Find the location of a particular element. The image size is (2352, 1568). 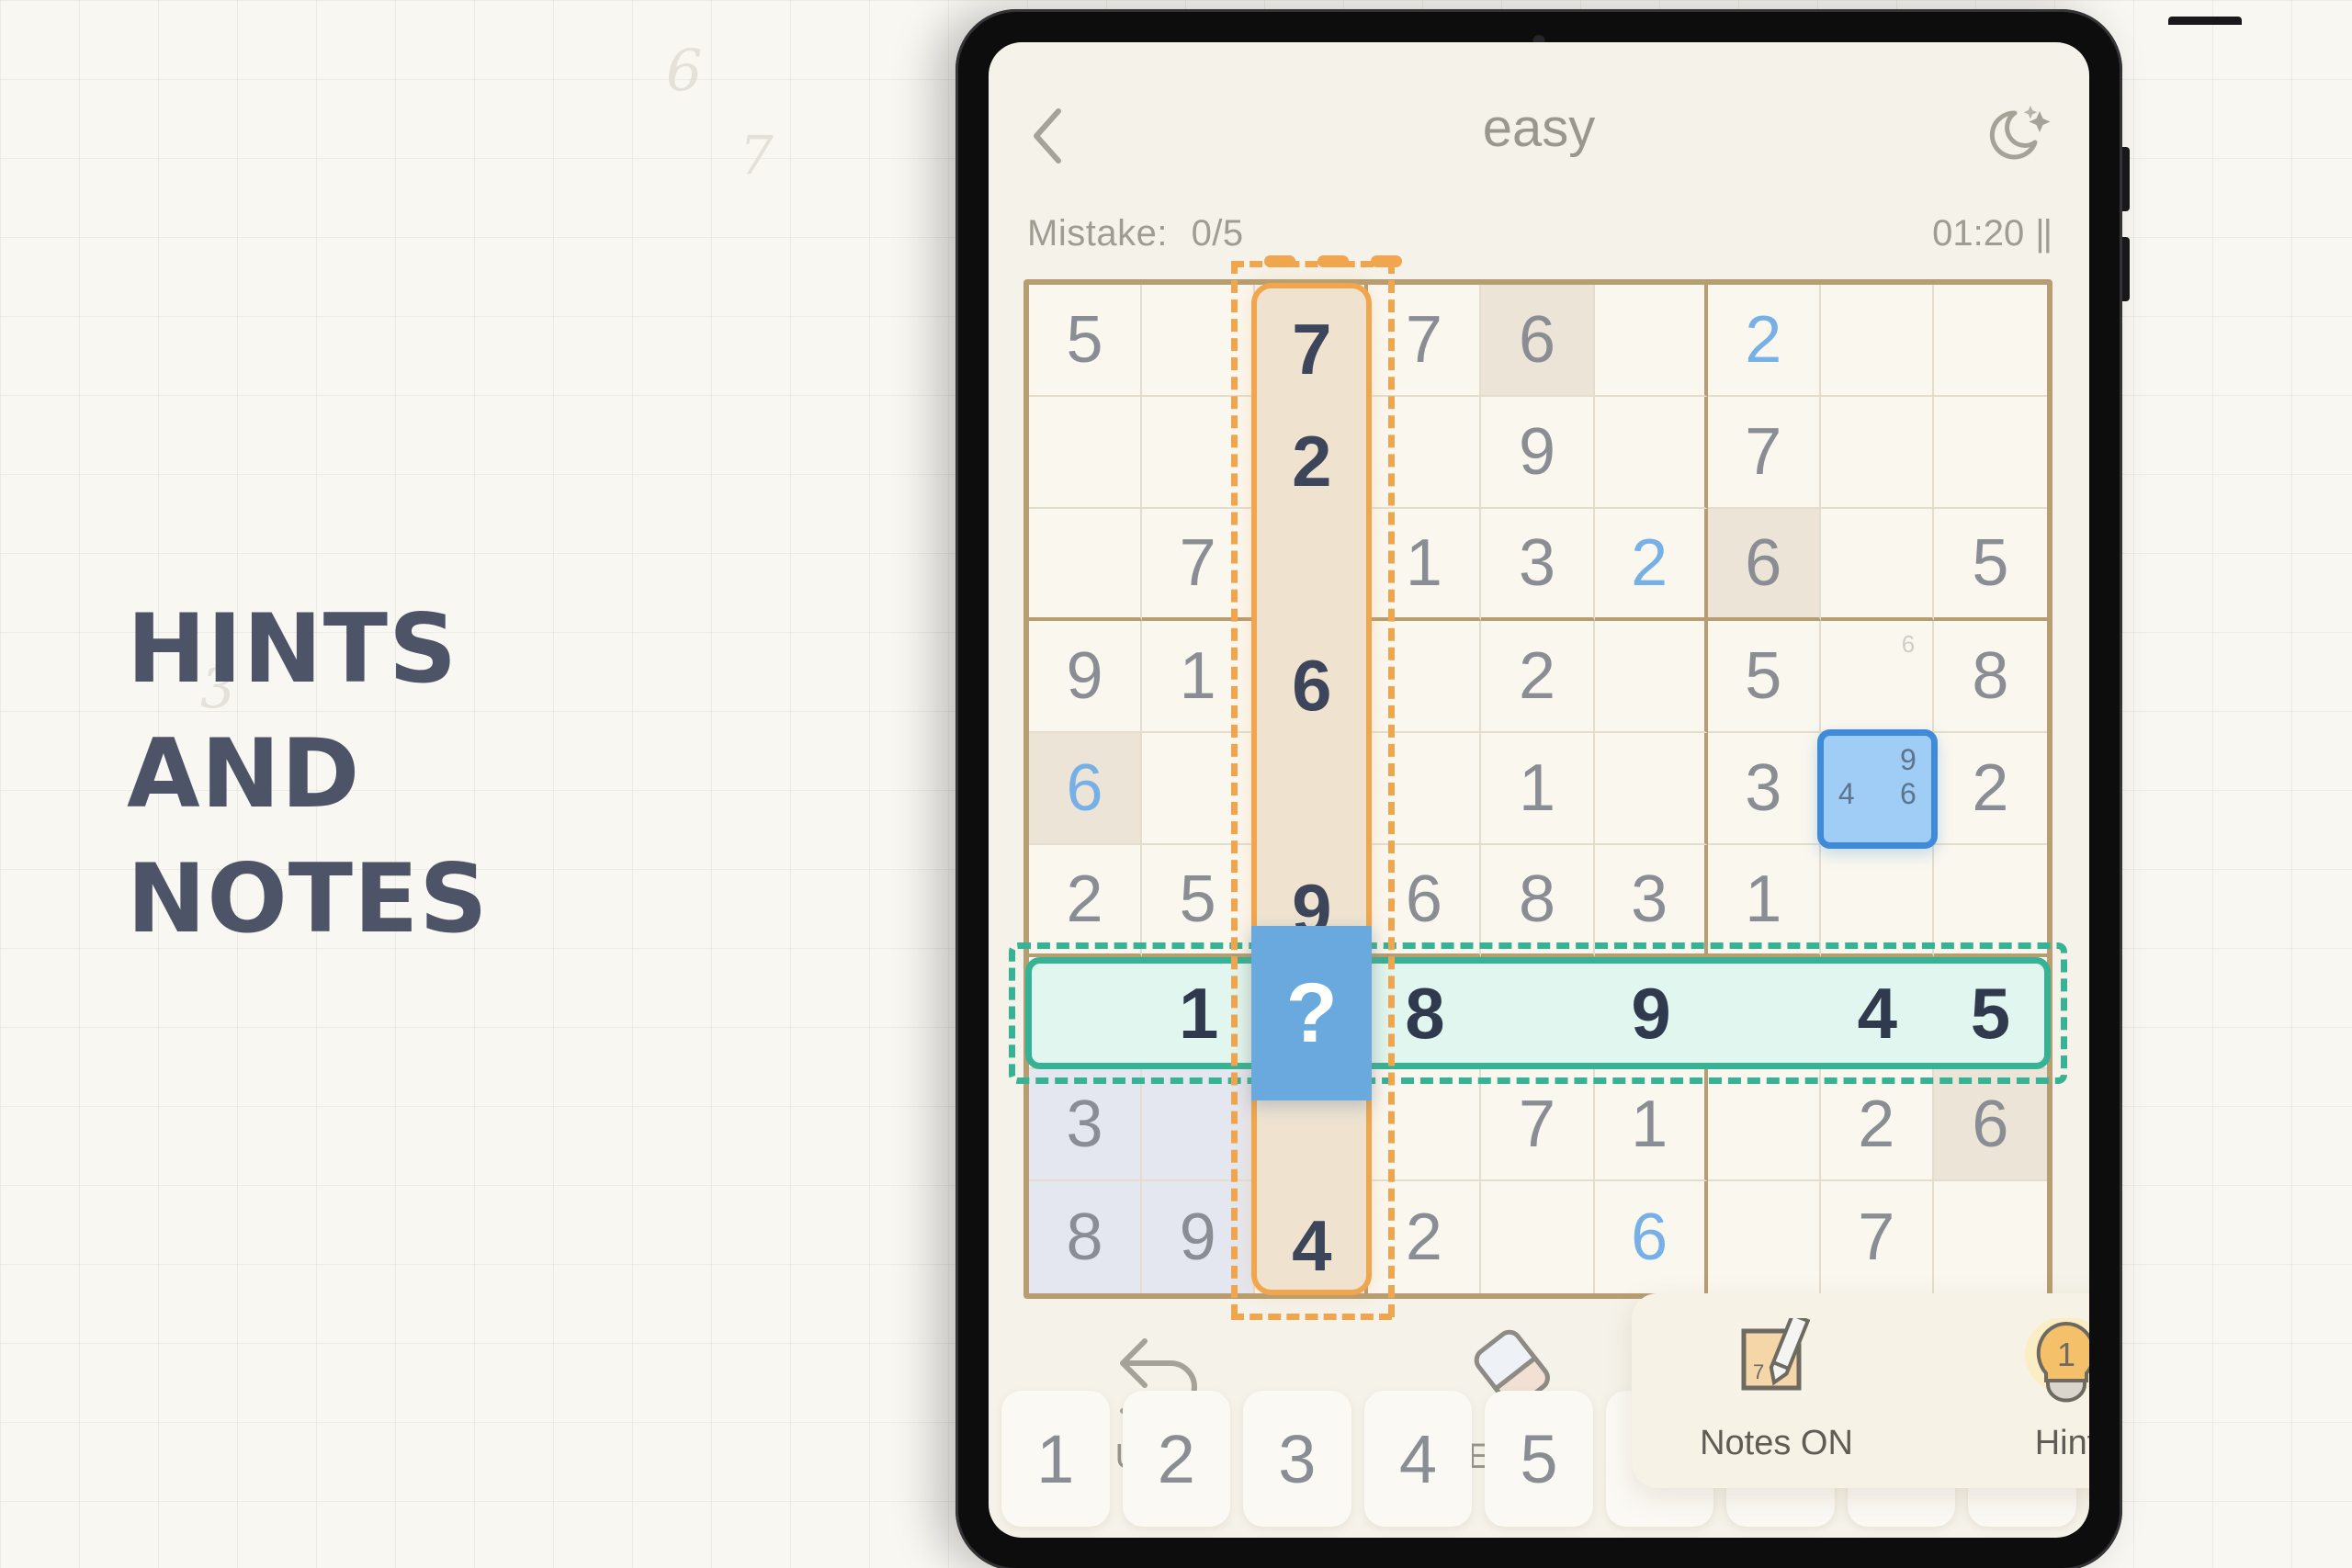

sudoku-cell-r6c4: 6 is located at coordinates (1425, 901).